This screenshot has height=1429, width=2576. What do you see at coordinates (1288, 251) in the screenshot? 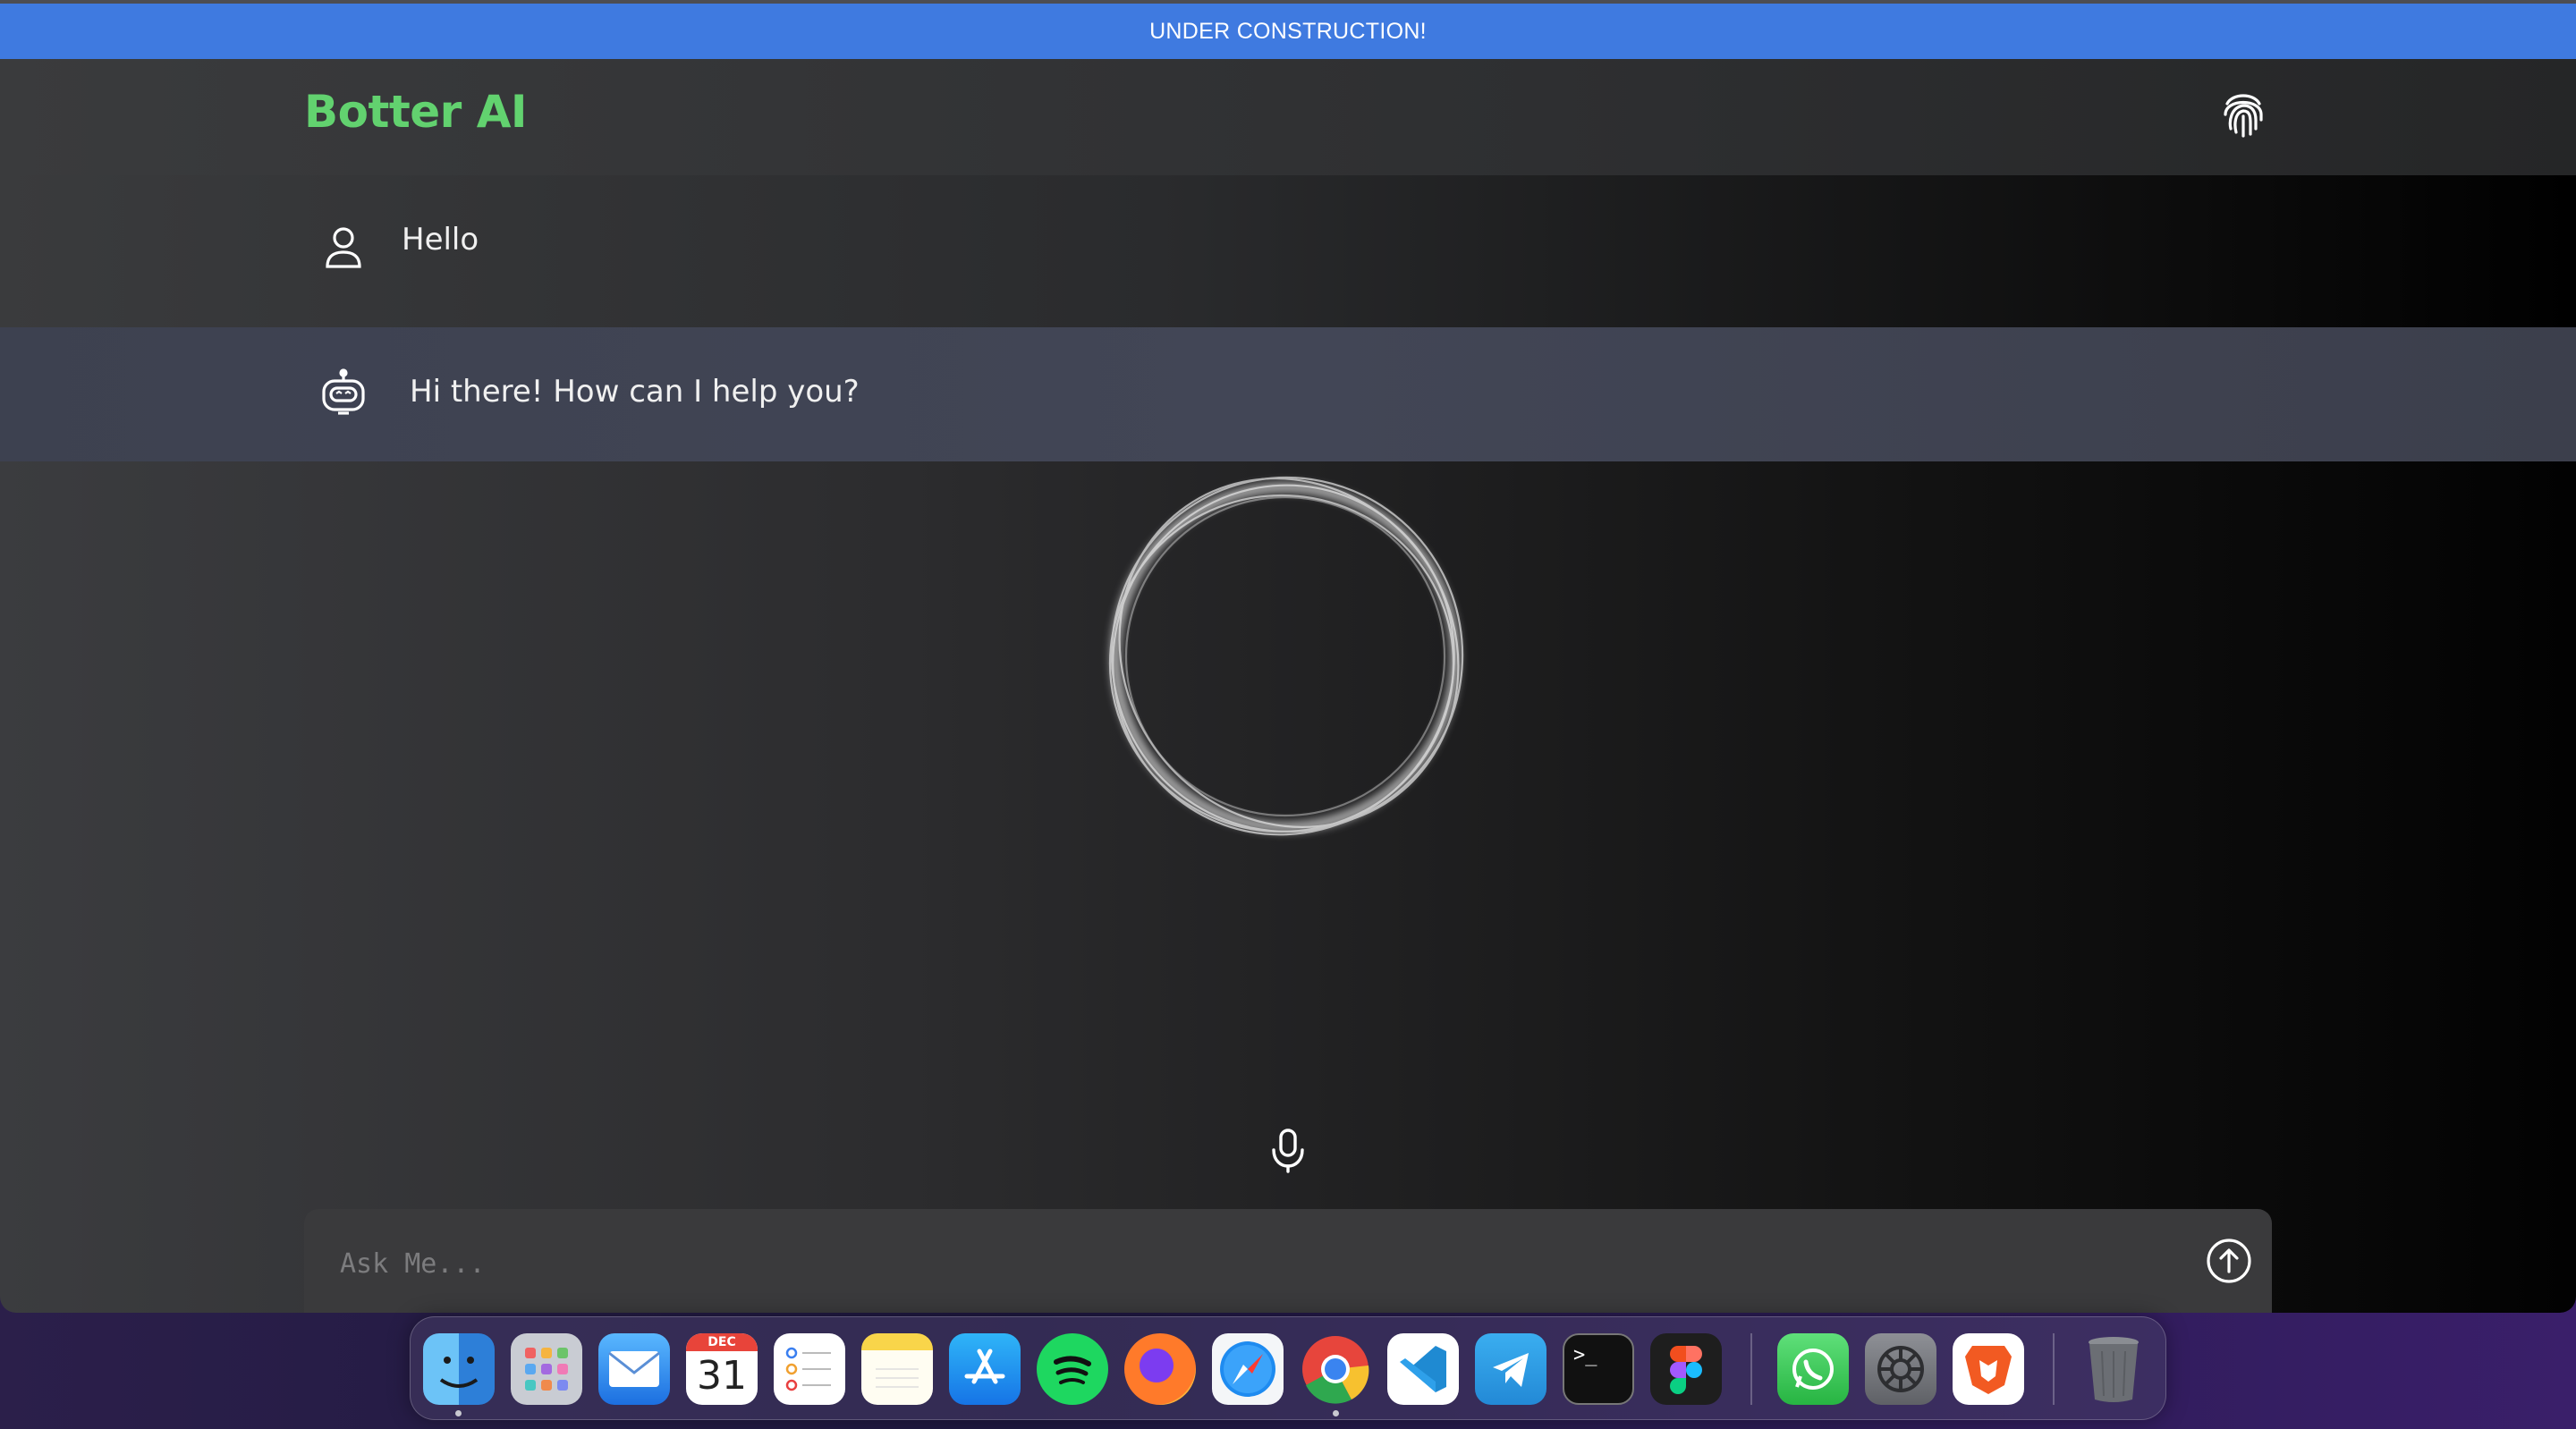
I see `user-message: Hello` at bounding box center [1288, 251].